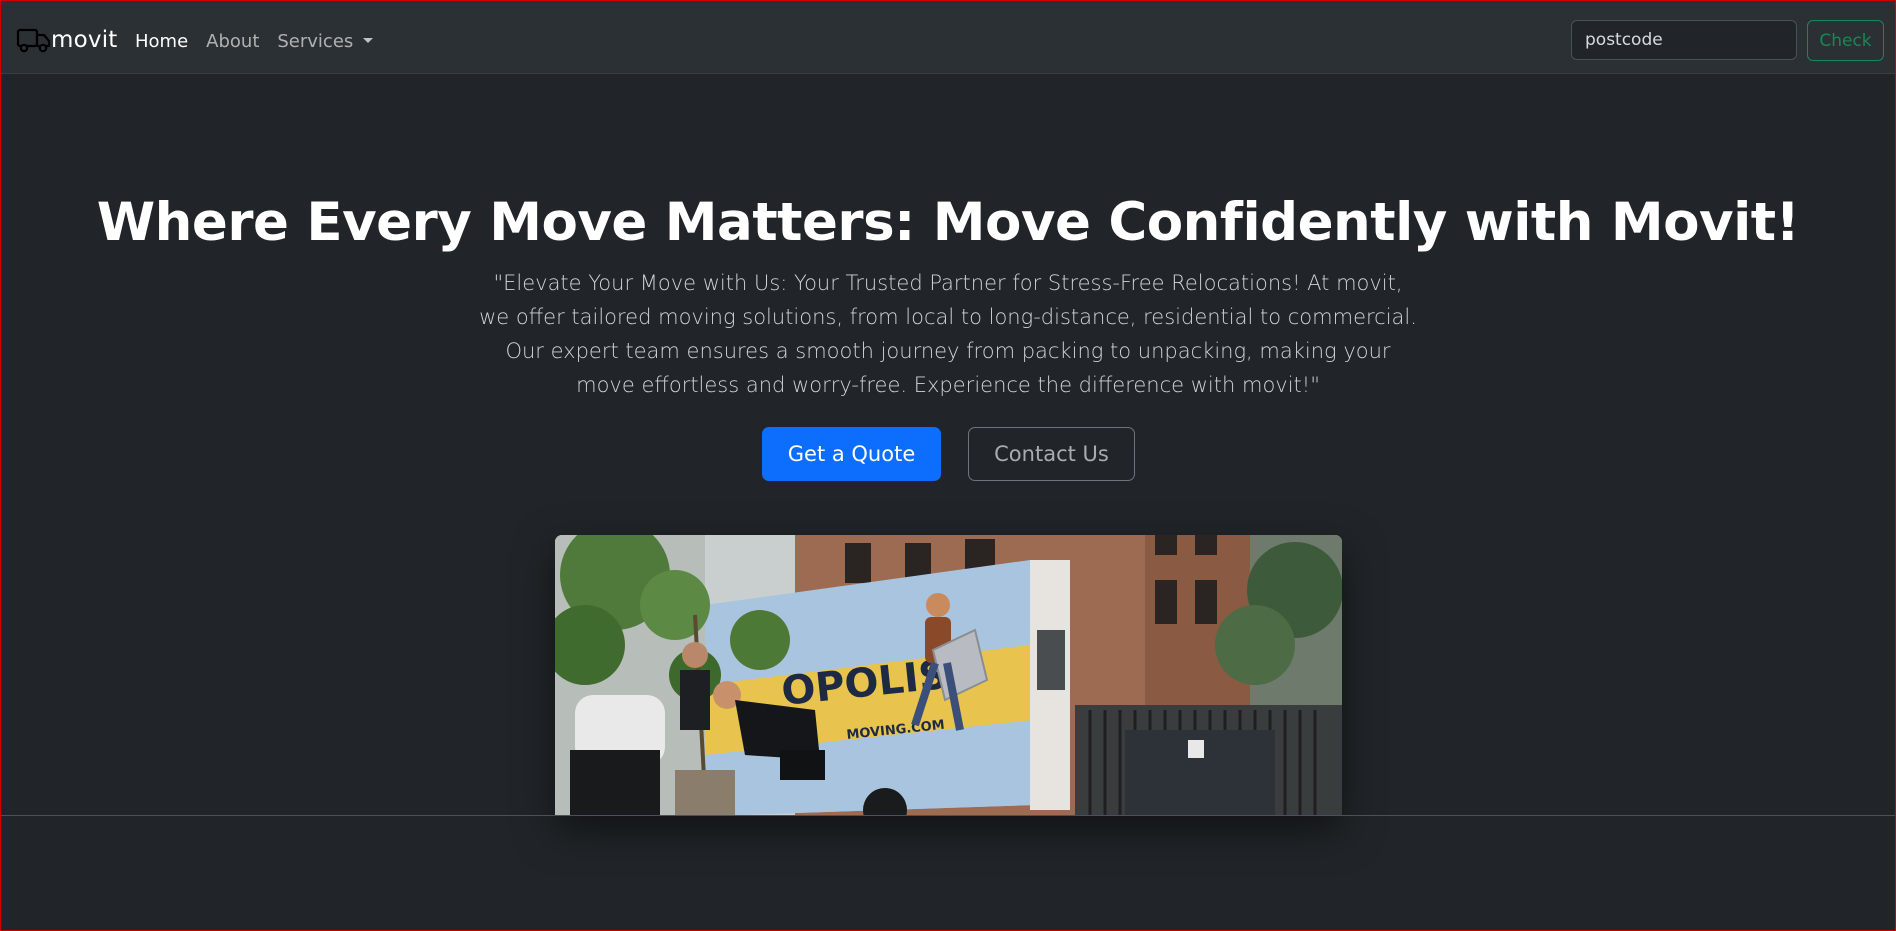  What do you see at coordinates (33, 40) in the screenshot?
I see `truck-icon` at bounding box center [33, 40].